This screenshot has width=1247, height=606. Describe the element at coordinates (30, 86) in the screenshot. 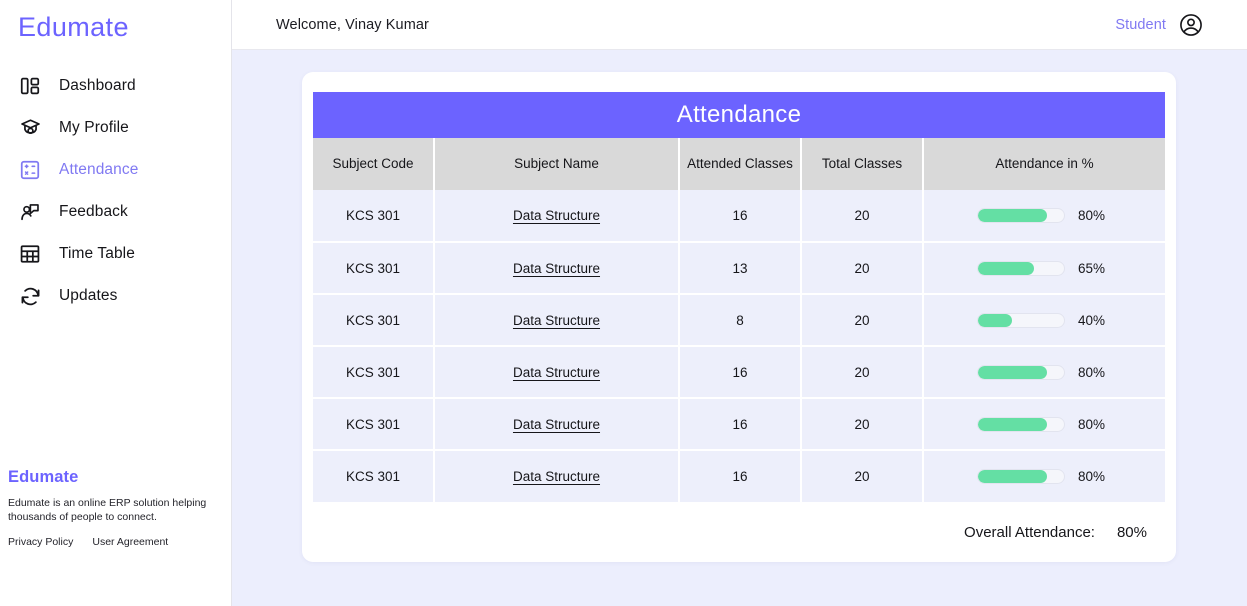

I see `dashboard-icon` at that location.